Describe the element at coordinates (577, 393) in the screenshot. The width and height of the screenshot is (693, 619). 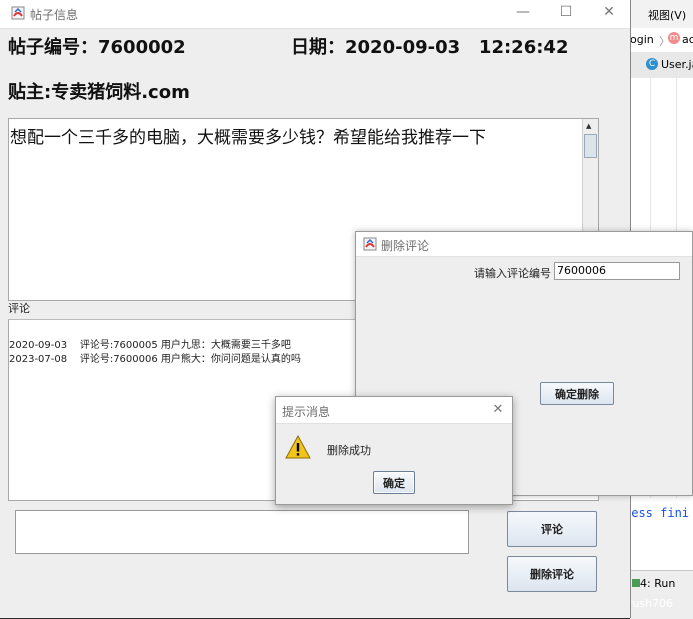
I see `confirm-delete-button: 确定删除` at that location.